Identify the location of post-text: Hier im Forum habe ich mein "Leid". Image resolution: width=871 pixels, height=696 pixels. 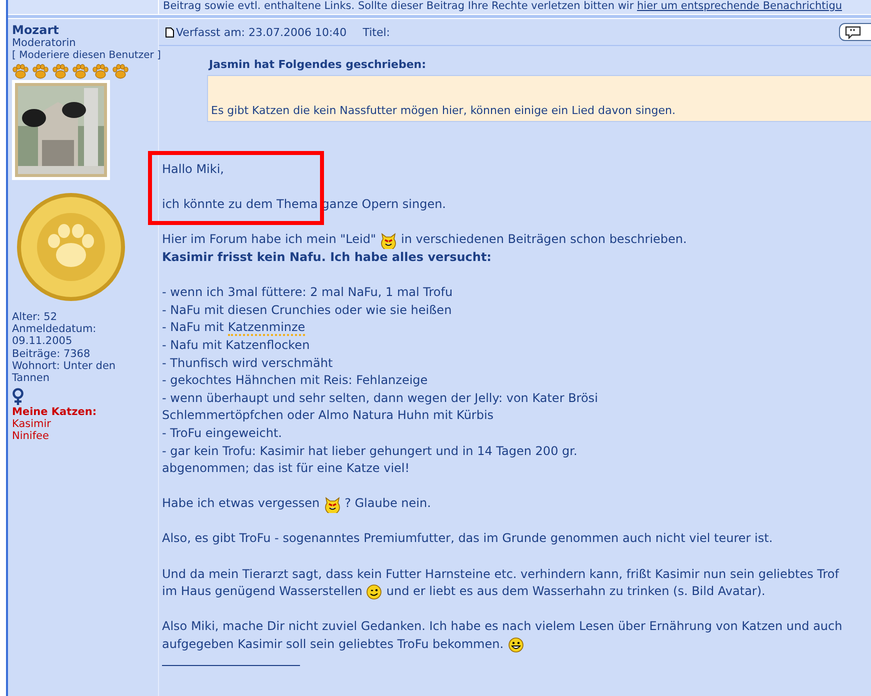
(269, 239).